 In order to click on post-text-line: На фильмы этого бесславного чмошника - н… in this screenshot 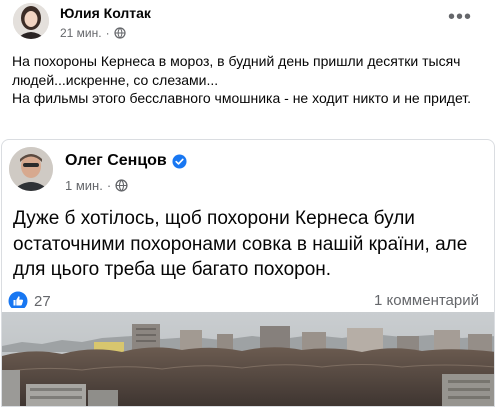, I will do `click(242, 98)`.